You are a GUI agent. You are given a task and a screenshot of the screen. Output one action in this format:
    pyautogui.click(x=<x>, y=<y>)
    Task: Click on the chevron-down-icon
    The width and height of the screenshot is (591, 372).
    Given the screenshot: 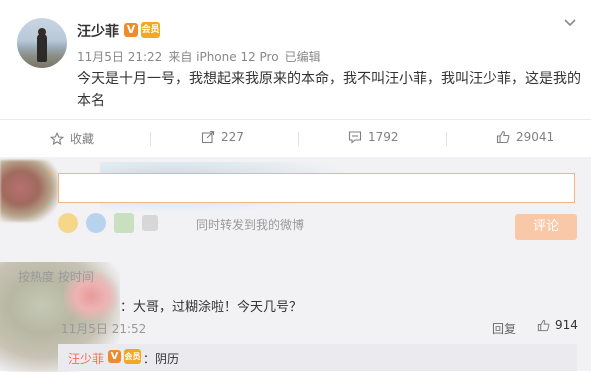 What is the action you would take?
    pyautogui.click(x=570, y=23)
    